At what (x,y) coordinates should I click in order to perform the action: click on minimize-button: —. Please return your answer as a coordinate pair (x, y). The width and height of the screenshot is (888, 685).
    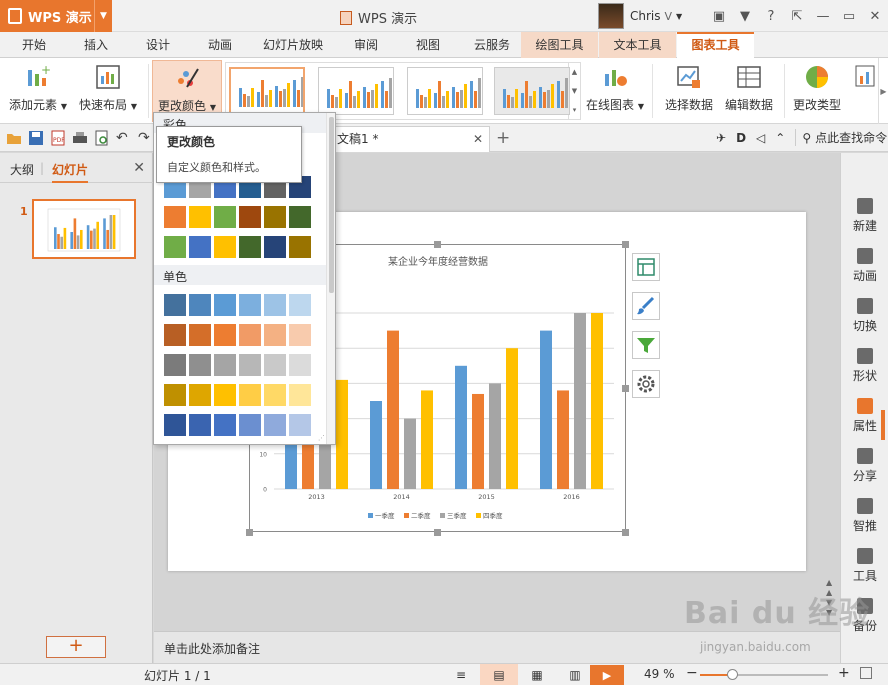
    Looking at the image, I should click on (823, 16).